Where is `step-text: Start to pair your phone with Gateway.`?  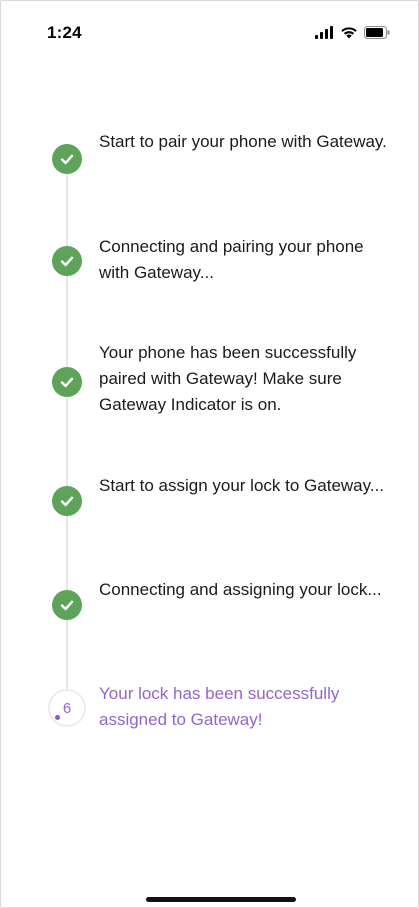 step-text: Start to pair your phone with Gateway. is located at coordinates (243, 141).